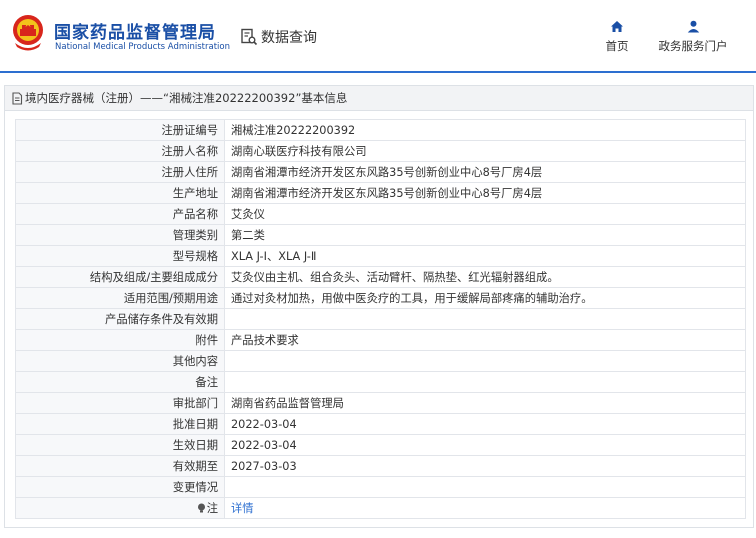 The height and width of the screenshot is (538, 756). I want to click on document-search-icon, so click(249, 37).